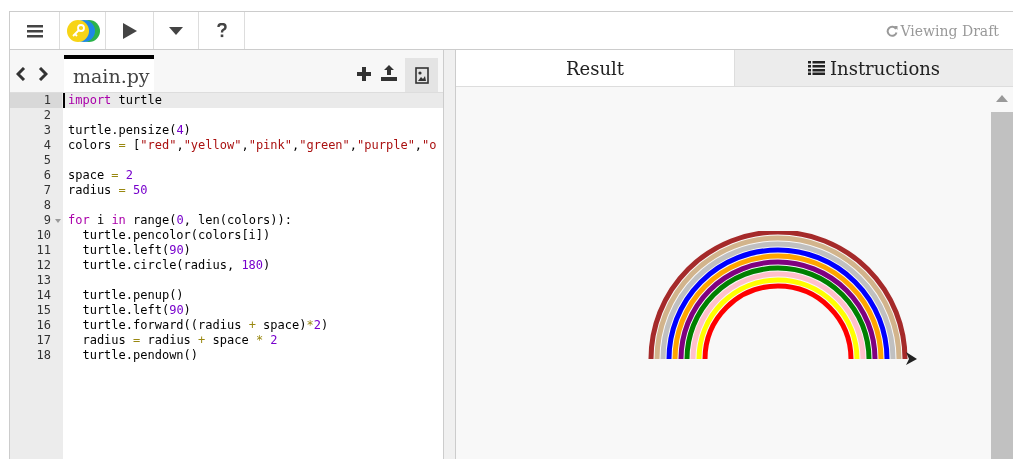 The height and width of the screenshot is (459, 1017). Describe the element at coordinates (43, 310) in the screenshot. I see `line-number: 15` at that location.